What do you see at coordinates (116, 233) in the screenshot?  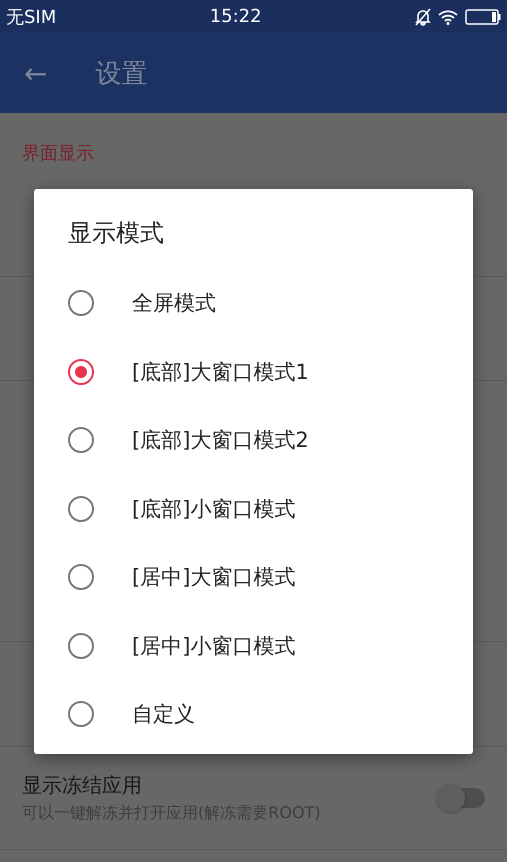 I see `dialog-title: 显示模式` at bounding box center [116, 233].